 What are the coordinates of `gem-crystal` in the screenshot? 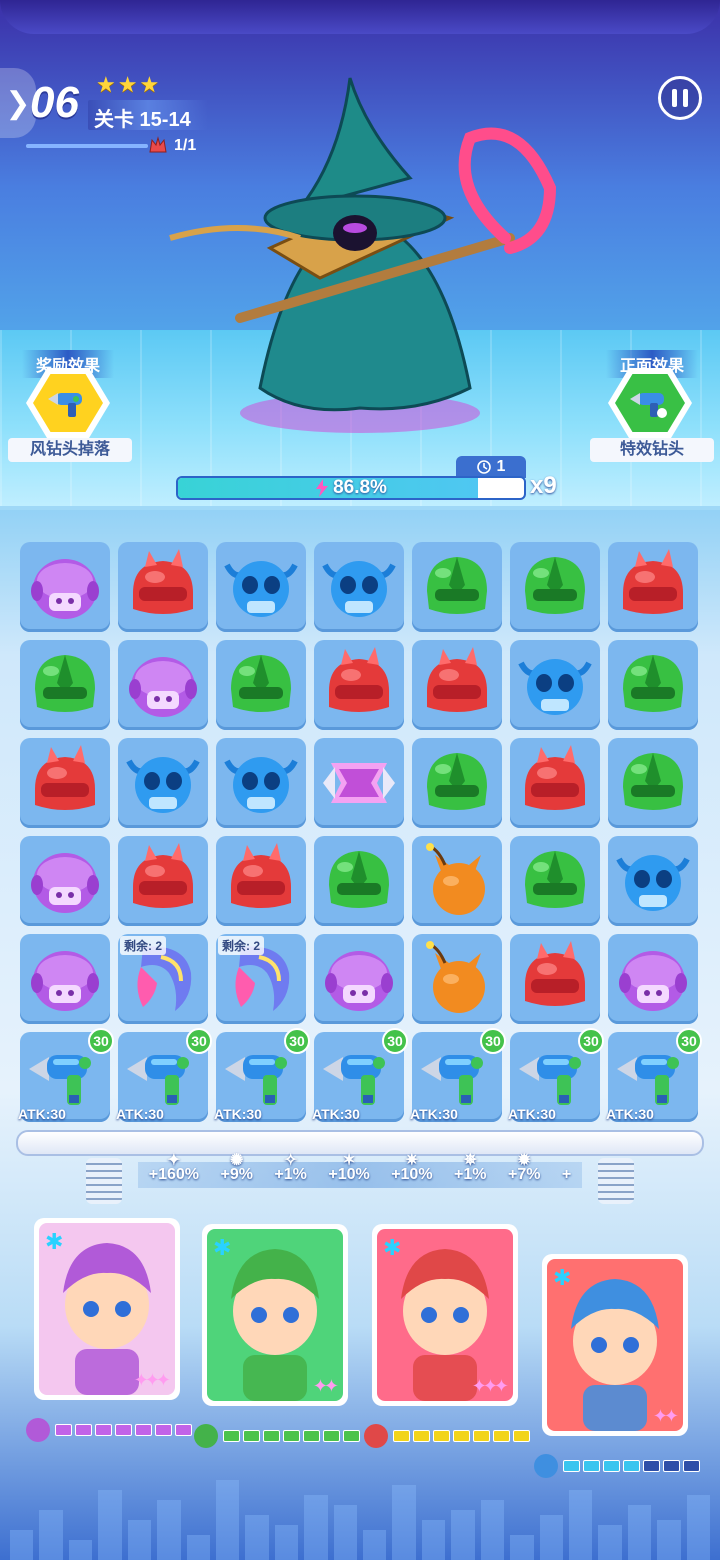 It's located at (359, 783).